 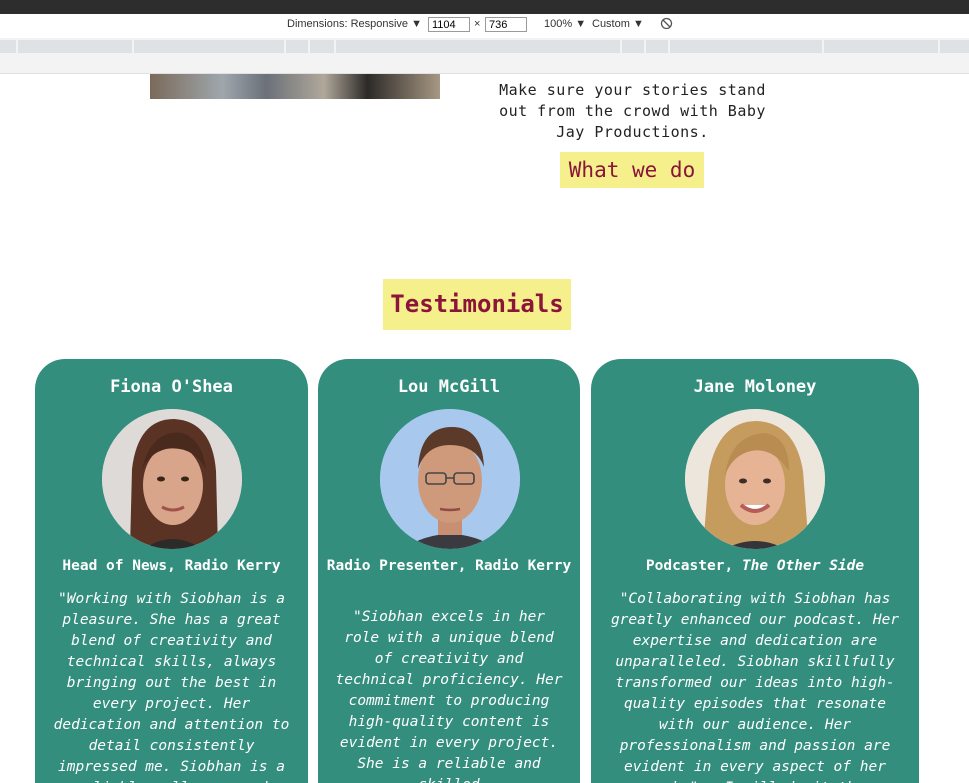 What do you see at coordinates (565, 24) in the screenshot?
I see `zoom-dropdown: 100% ▼` at bounding box center [565, 24].